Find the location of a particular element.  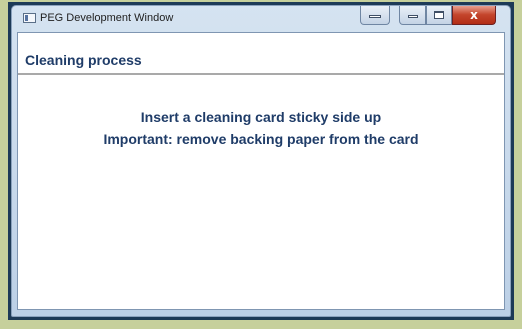

minimize-icon is located at coordinates (412, 16).